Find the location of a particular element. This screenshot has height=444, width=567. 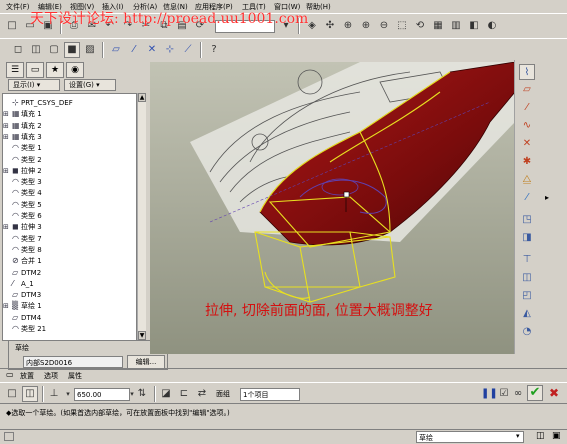

spin-center-icon: ✣ is located at coordinates (330, 26).